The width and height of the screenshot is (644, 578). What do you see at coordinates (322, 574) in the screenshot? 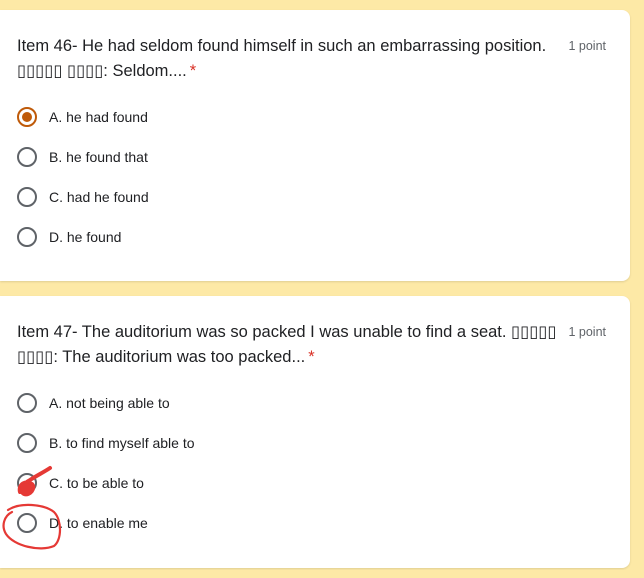
I see `page-bottom-strip` at bounding box center [322, 574].